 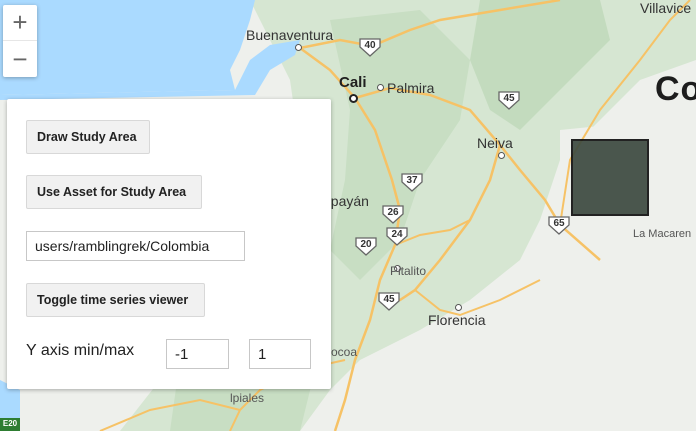 I want to click on road-shield: 65, so click(x=559, y=225).